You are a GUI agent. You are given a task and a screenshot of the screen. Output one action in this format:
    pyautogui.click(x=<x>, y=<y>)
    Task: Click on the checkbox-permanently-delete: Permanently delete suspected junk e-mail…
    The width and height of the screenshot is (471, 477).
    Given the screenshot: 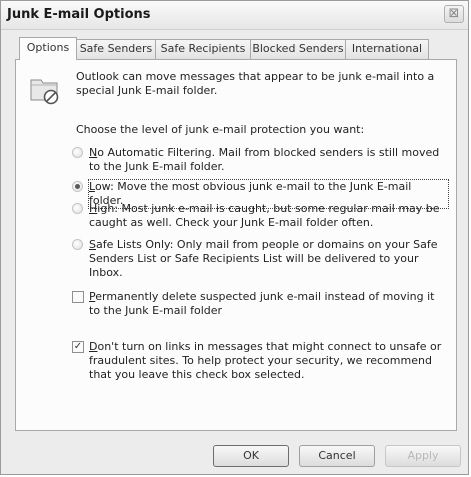 What is the action you would take?
    pyautogui.click(x=260, y=305)
    